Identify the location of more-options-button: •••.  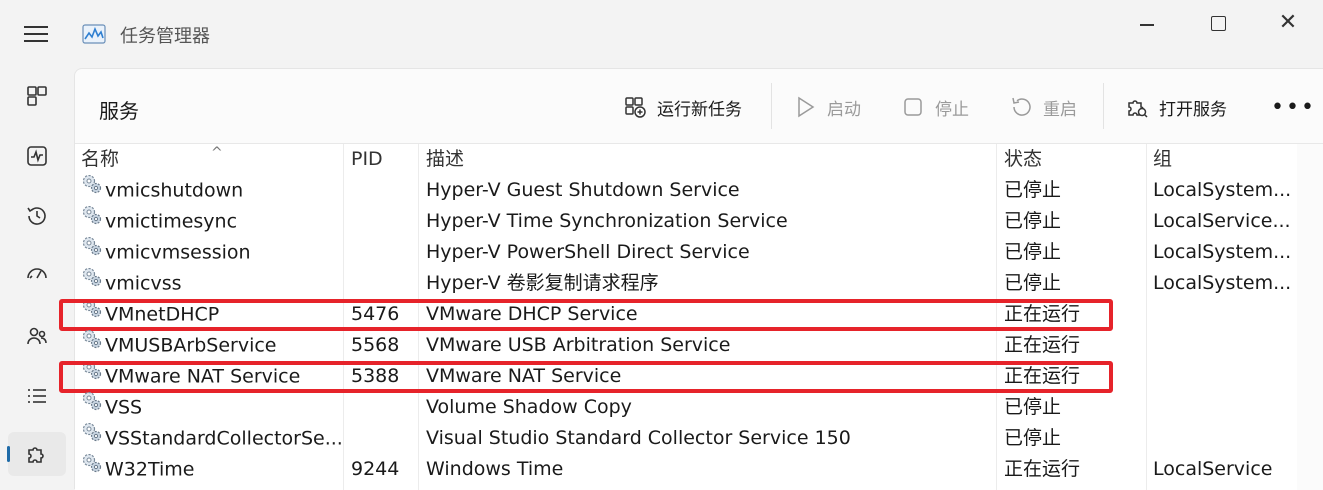
(1293, 107).